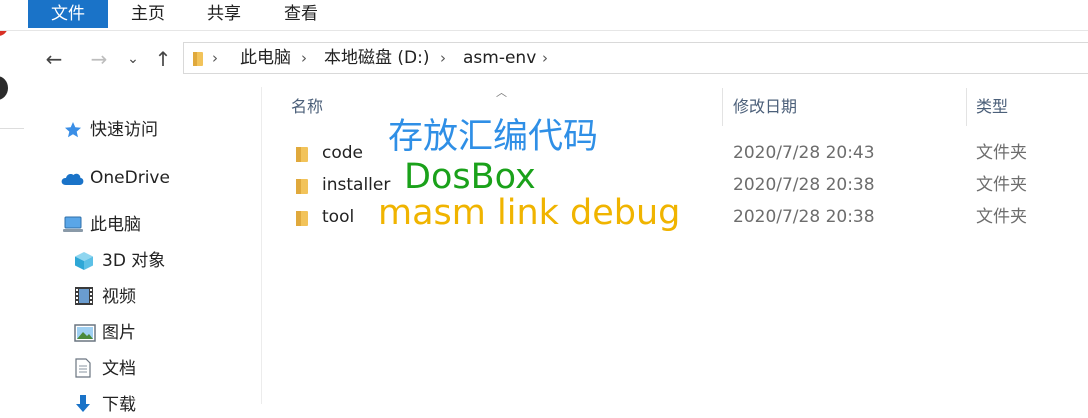  Describe the element at coordinates (635, 58) in the screenshot. I see `address-bar: › 此电脑 › 本地磁盘 (D:) › asm-env ›` at that location.